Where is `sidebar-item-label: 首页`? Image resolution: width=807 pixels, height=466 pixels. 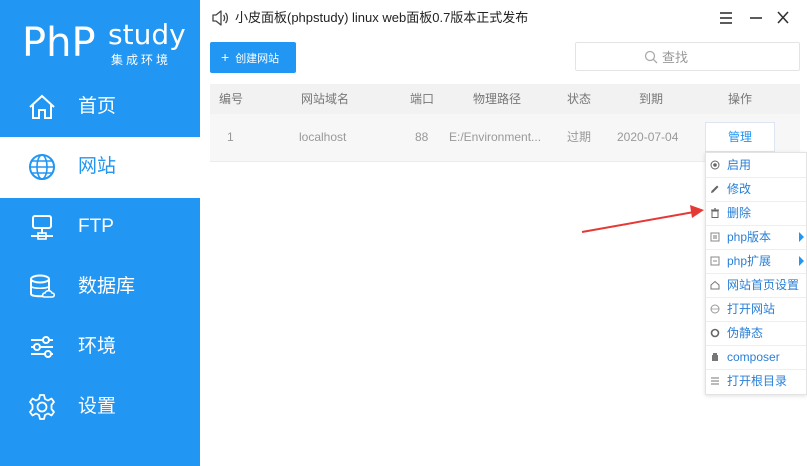 sidebar-item-label: 首页 is located at coordinates (97, 106).